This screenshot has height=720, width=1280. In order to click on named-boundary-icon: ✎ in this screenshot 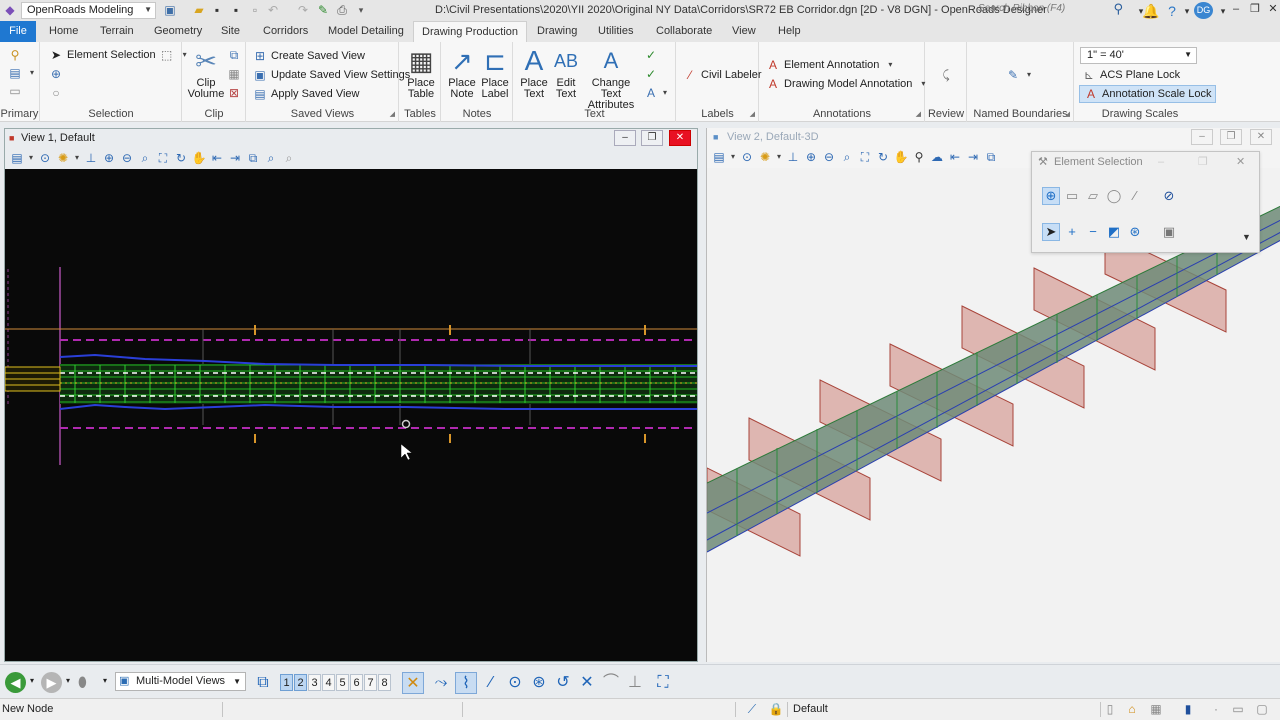, I will do `click(1013, 75)`.